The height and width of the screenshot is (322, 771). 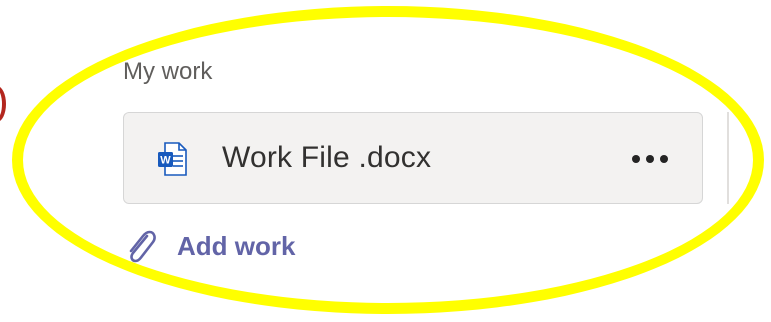 I want to click on svg-text: W, so click(x=165, y=161).